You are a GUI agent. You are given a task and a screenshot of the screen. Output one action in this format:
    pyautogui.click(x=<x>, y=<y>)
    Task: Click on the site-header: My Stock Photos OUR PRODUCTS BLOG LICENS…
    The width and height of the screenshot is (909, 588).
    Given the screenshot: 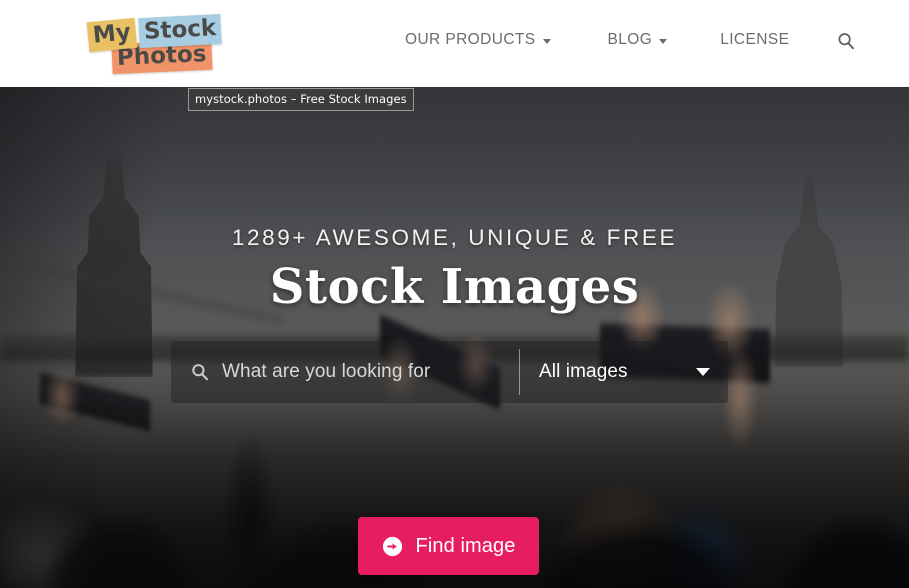 What is the action you would take?
    pyautogui.click(x=454, y=43)
    